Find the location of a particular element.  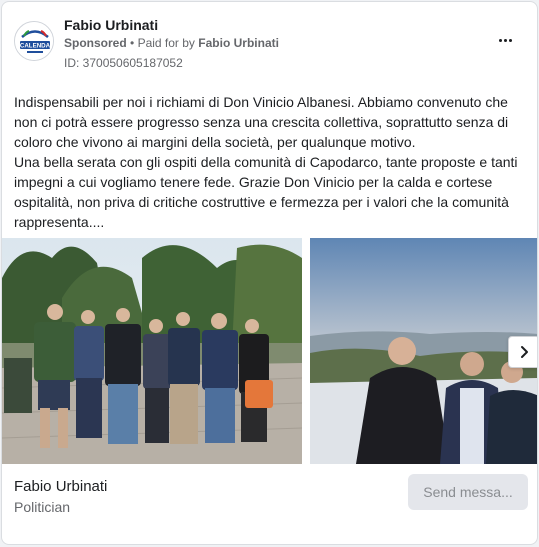

calenda-logo: CALENDA is located at coordinates (34, 41).